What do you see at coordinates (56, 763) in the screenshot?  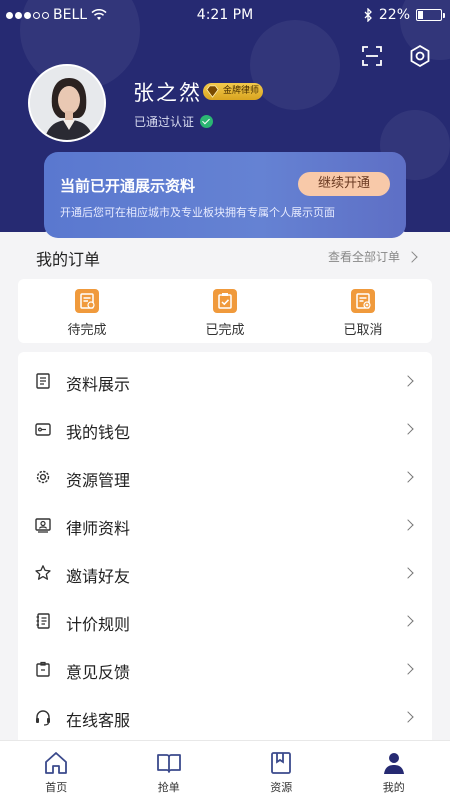 I see `home-icon` at bounding box center [56, 763].